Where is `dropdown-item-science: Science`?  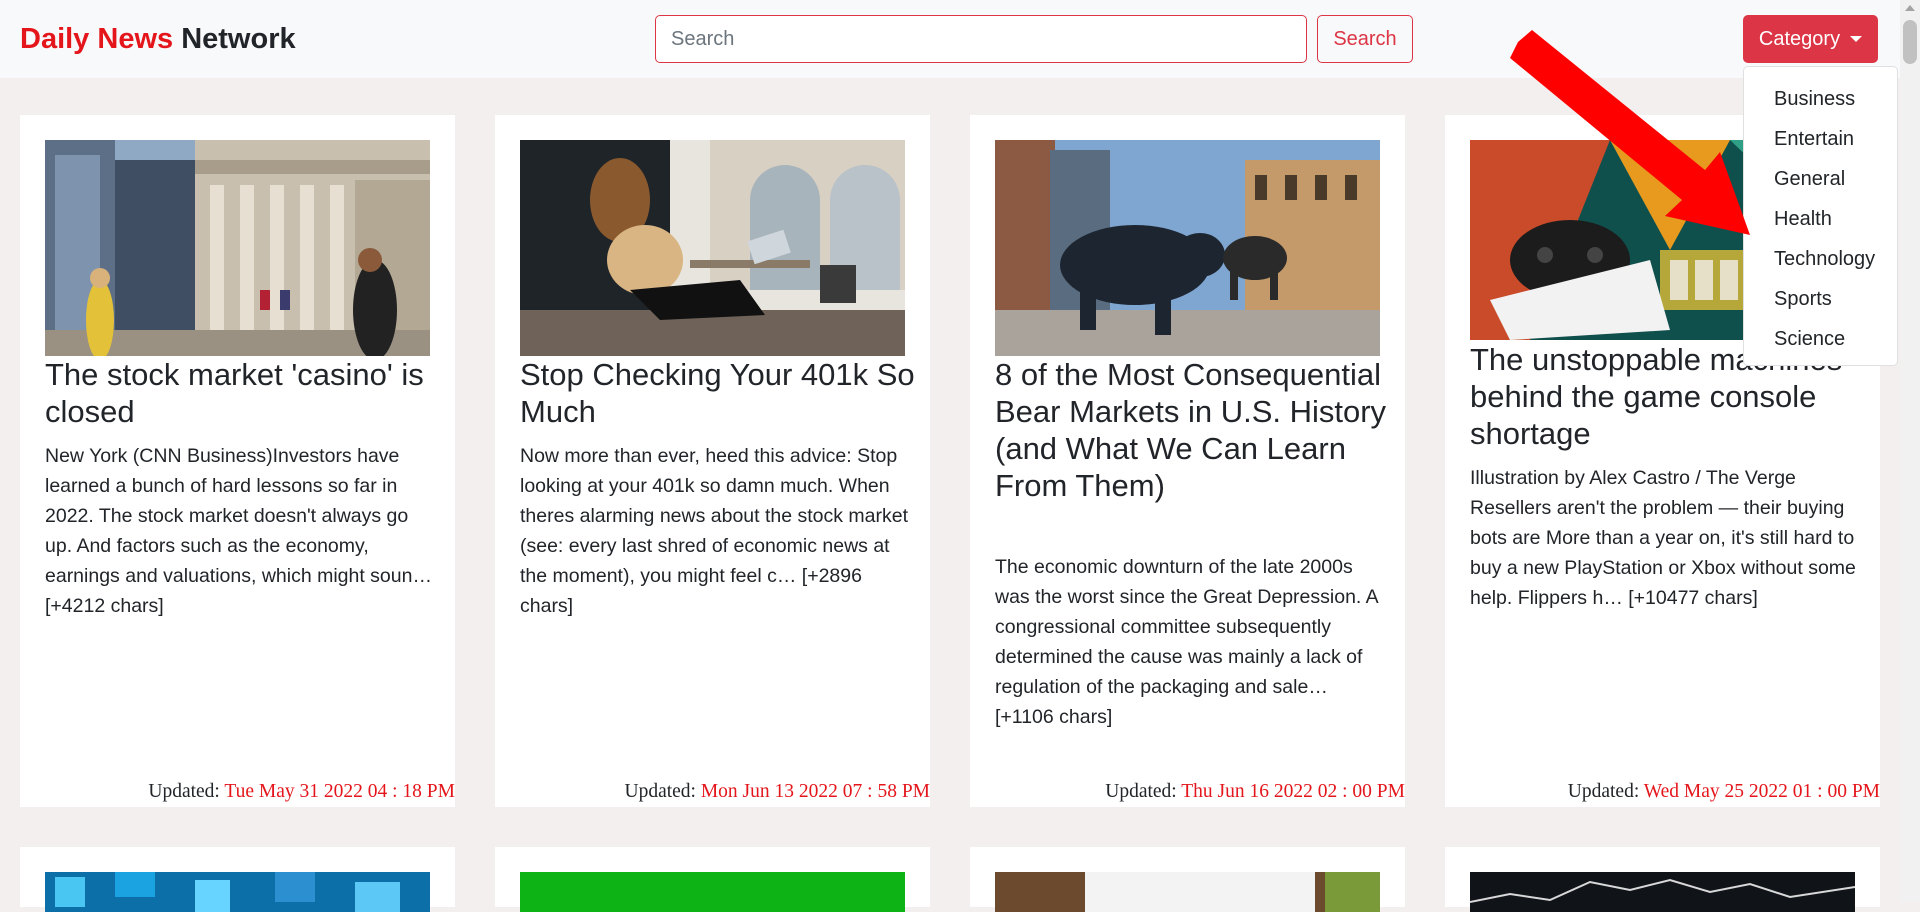 dropdown-item-science: Science is located at coordinates (1820, 339).